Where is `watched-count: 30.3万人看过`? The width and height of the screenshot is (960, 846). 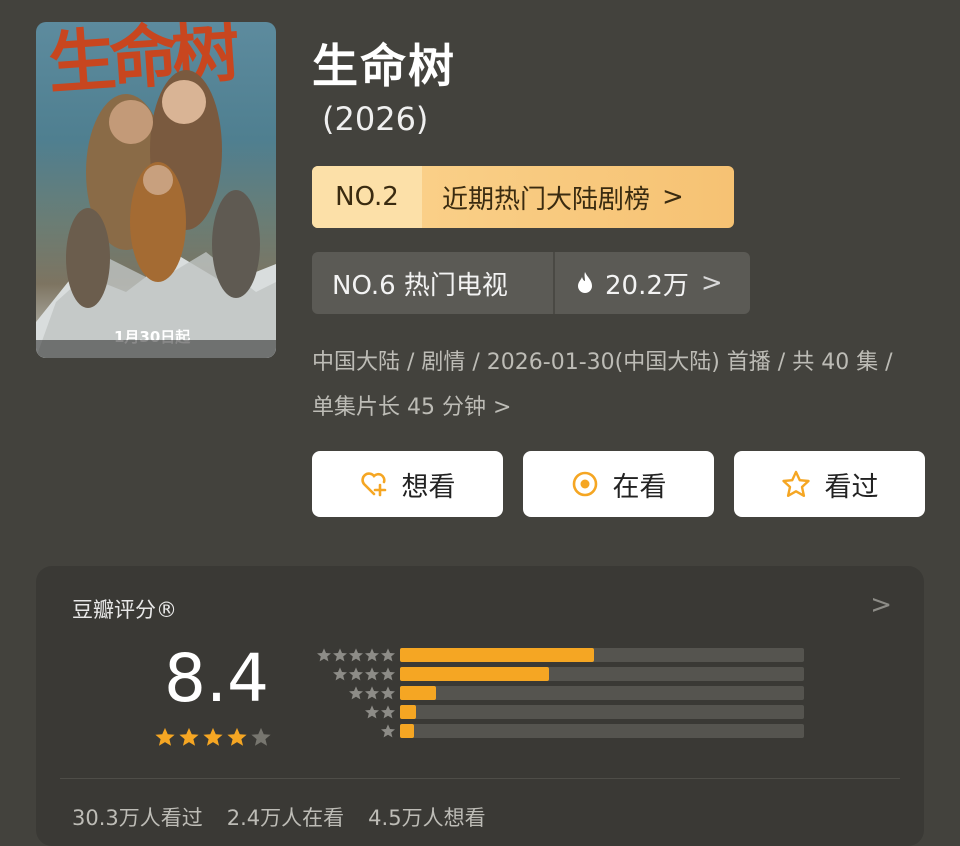 watched-count: 30.3万人看过 is located at coordinates (137, 818).